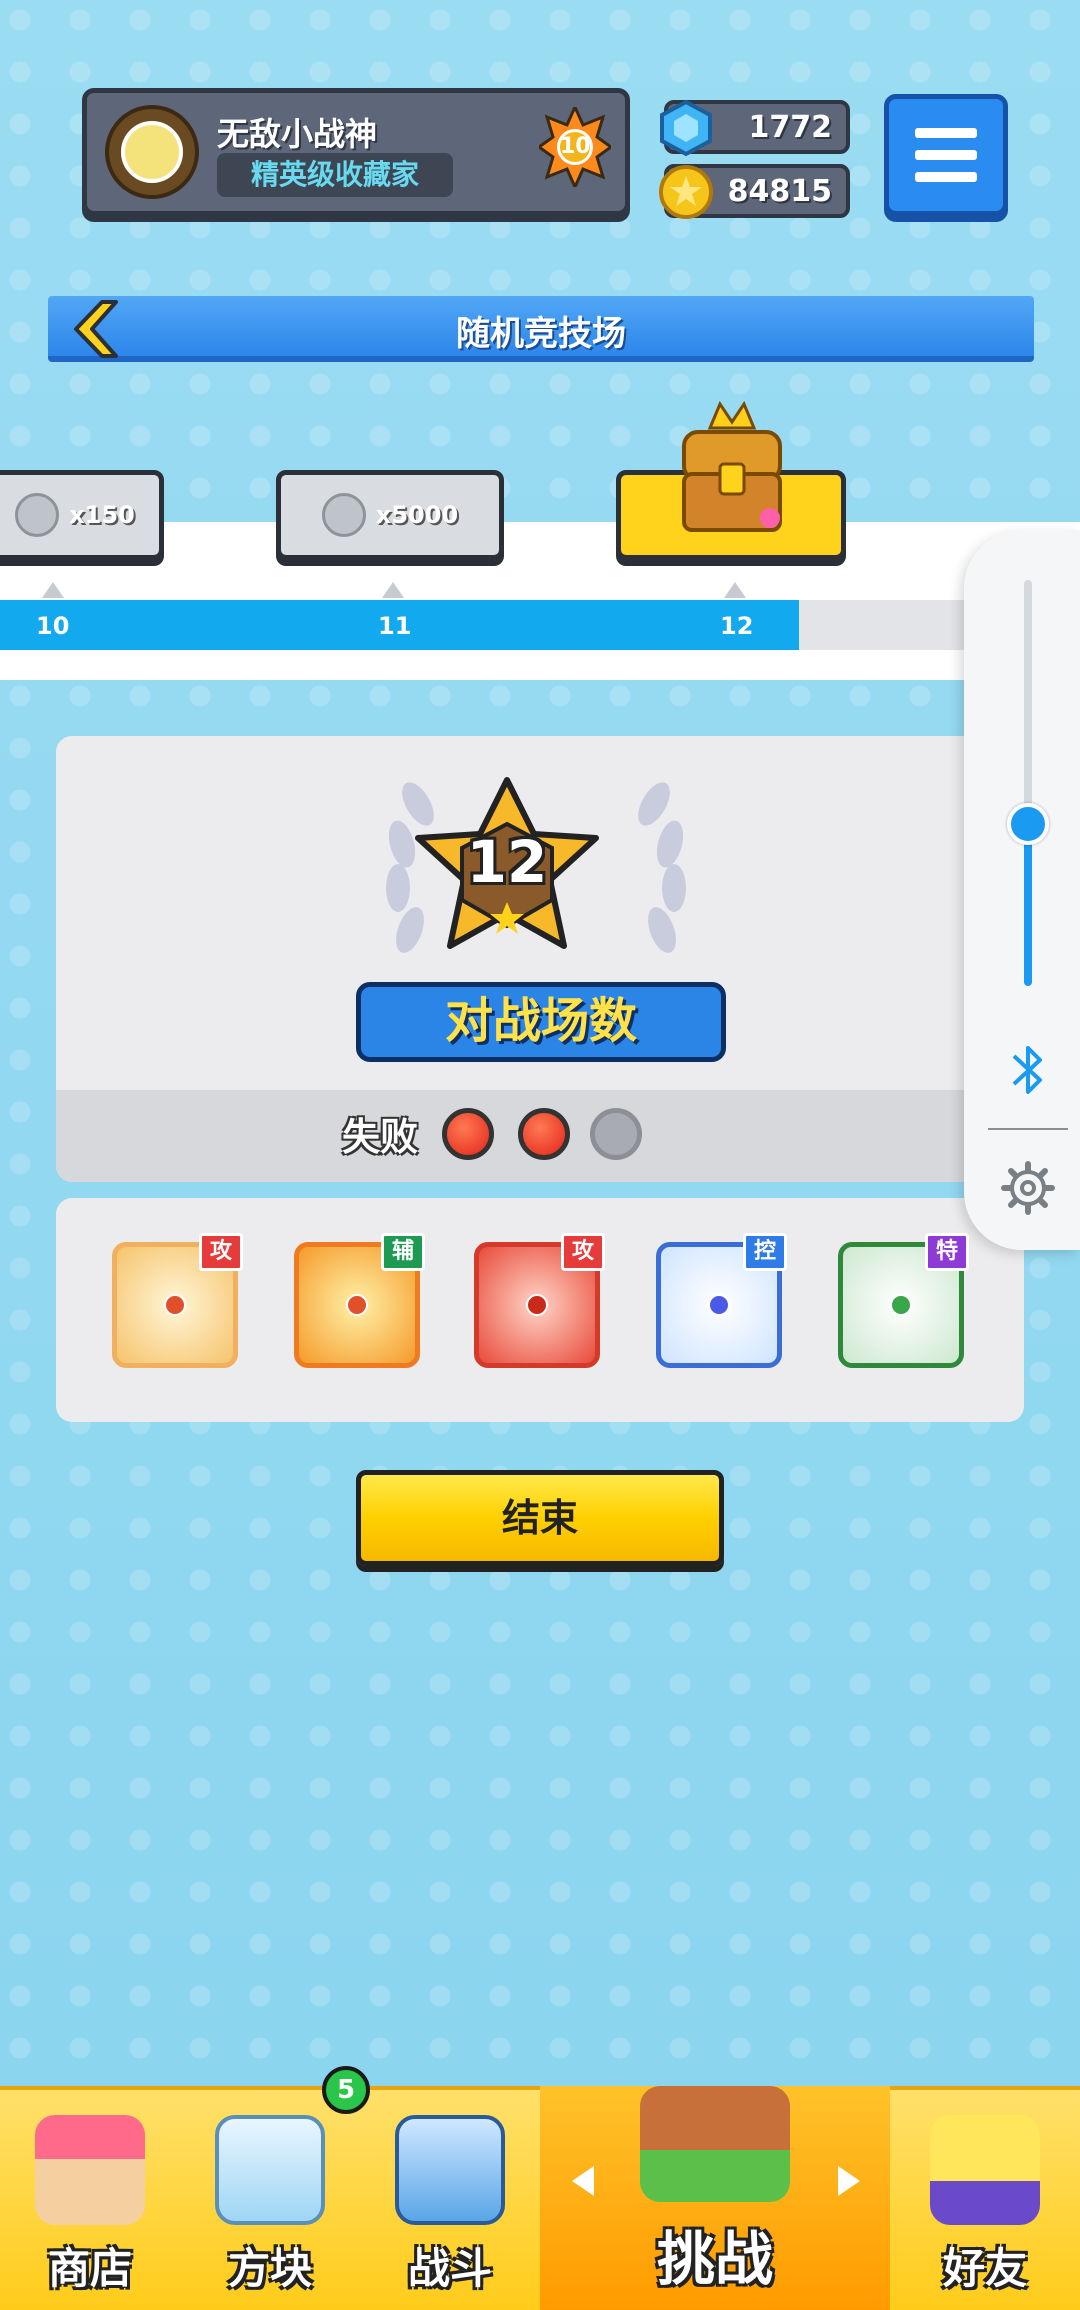 This screenshot has width=1080, height=2310. I want to click on gem-counter: 1772, so click(755, 128).